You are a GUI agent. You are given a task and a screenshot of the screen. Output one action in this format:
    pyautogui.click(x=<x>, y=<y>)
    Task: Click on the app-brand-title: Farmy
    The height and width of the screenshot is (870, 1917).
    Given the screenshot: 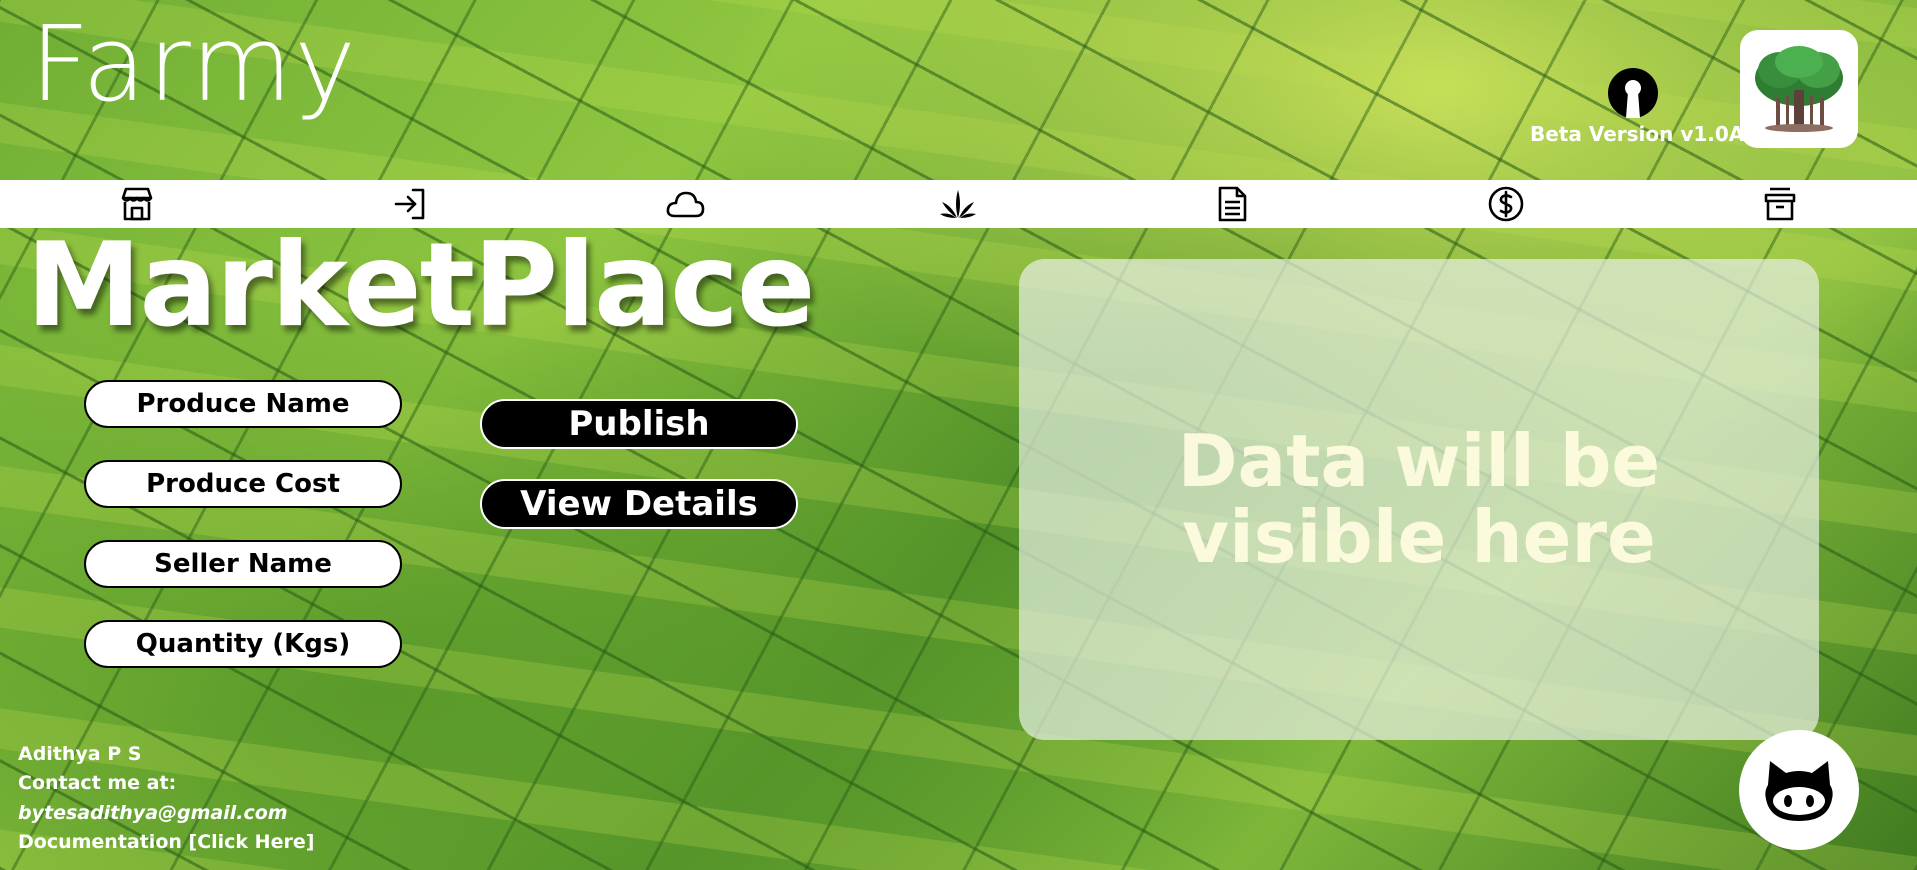 What is the action you would take?
    pyautogui.click(x=194, y=64)
    